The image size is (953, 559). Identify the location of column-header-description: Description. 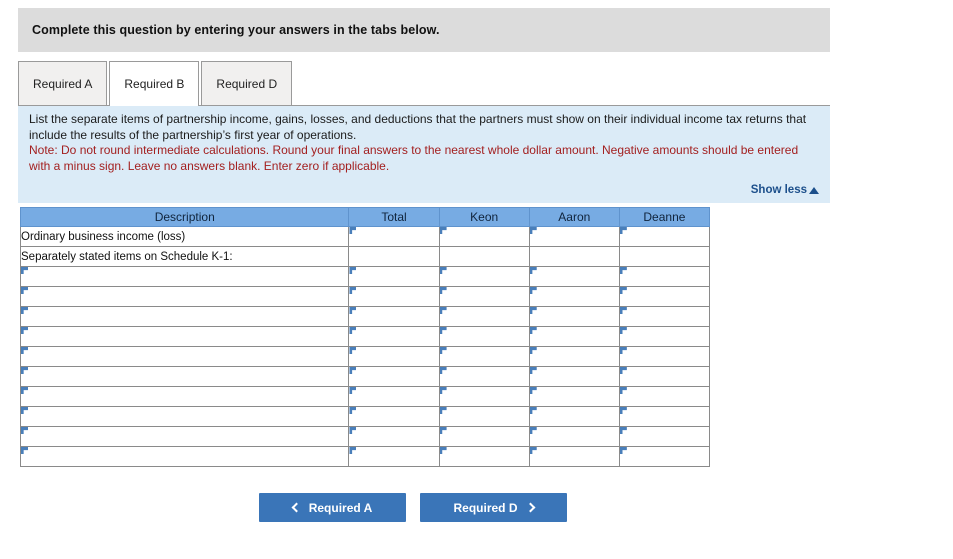
(184, 217).